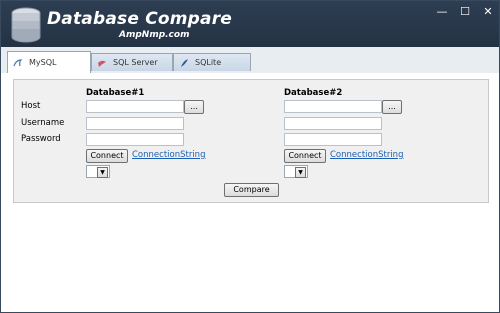 The image size is (500, 313). I want to click on tab-sql-server: SQL Server, so click(132, 62).